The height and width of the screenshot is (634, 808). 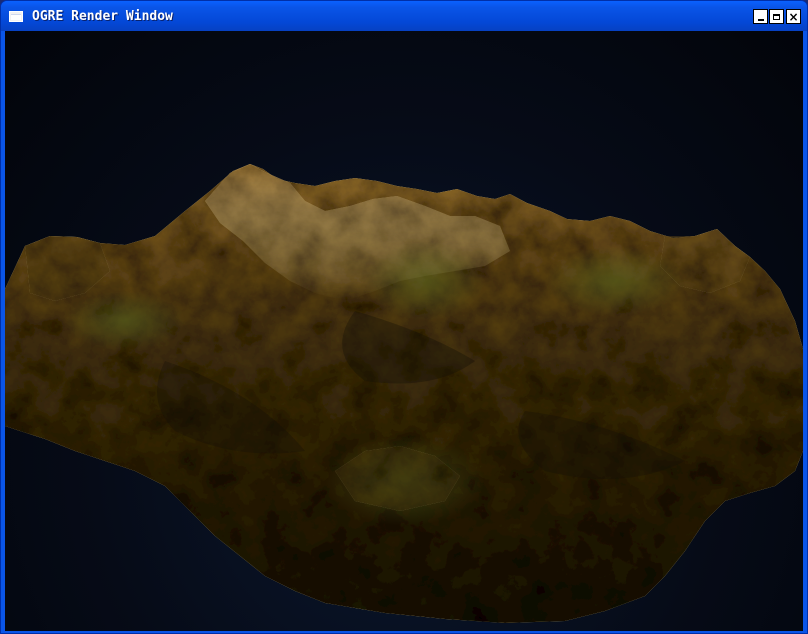 What do you see at coordinates (404, 16) in the screenshot?
I see `title-bar: OGRE Render Window ×` at bounding box center [404, 16].